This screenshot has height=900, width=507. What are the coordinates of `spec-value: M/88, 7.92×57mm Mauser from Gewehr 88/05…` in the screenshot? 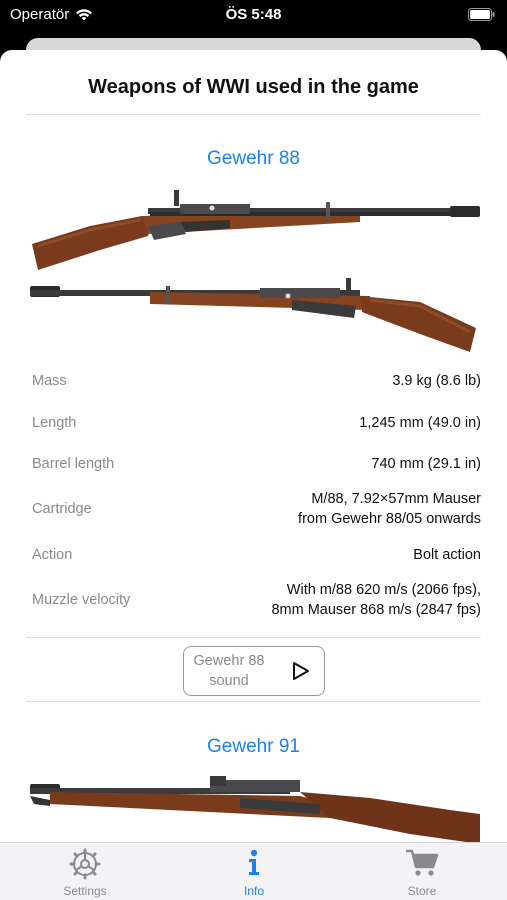 It's located at (389, 509).